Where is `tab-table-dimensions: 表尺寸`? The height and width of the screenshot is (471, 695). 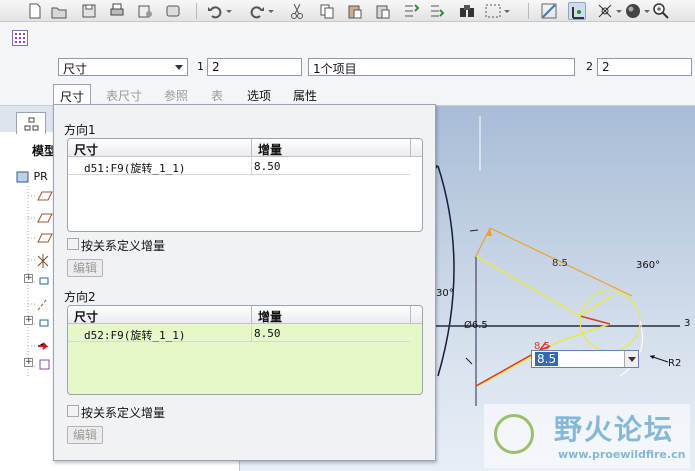
tab-table-dimensions: 表尺寸 is located at coordinates (124, 94).